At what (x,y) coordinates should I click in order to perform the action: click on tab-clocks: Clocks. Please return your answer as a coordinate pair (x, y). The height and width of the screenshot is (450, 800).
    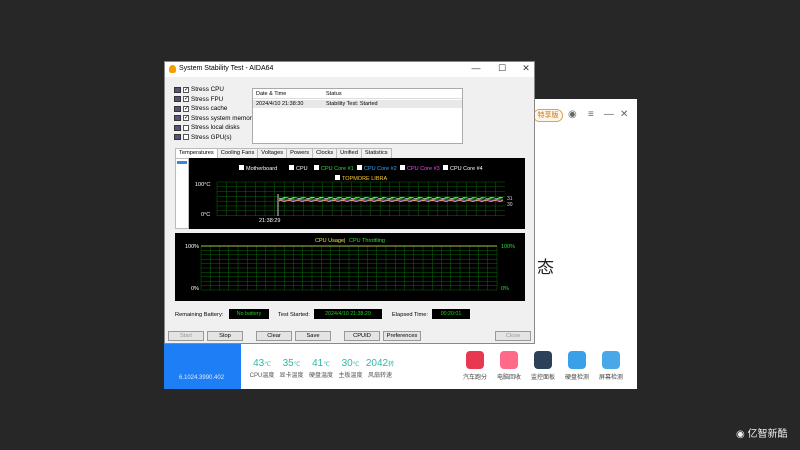
    Looking at the image, I should click on (325, 153).